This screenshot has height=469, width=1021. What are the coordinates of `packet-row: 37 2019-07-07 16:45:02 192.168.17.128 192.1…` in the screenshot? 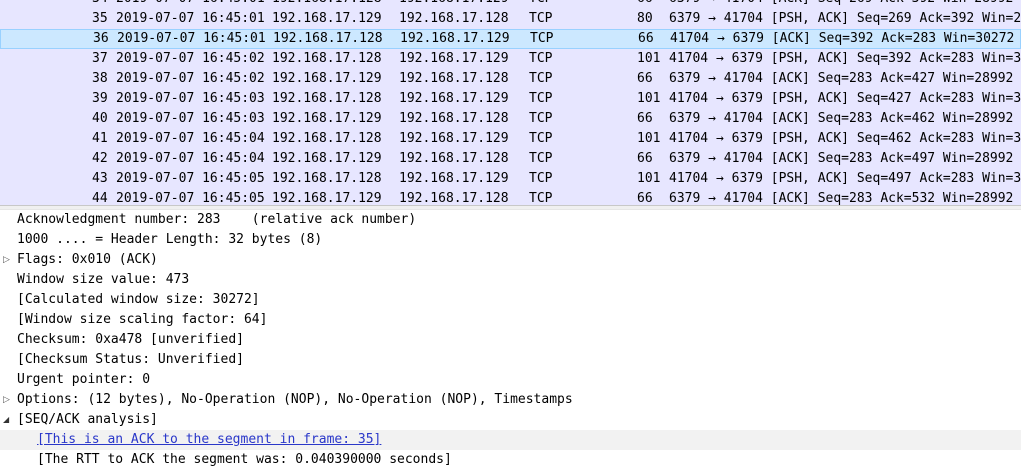 It's located at (510, 59).